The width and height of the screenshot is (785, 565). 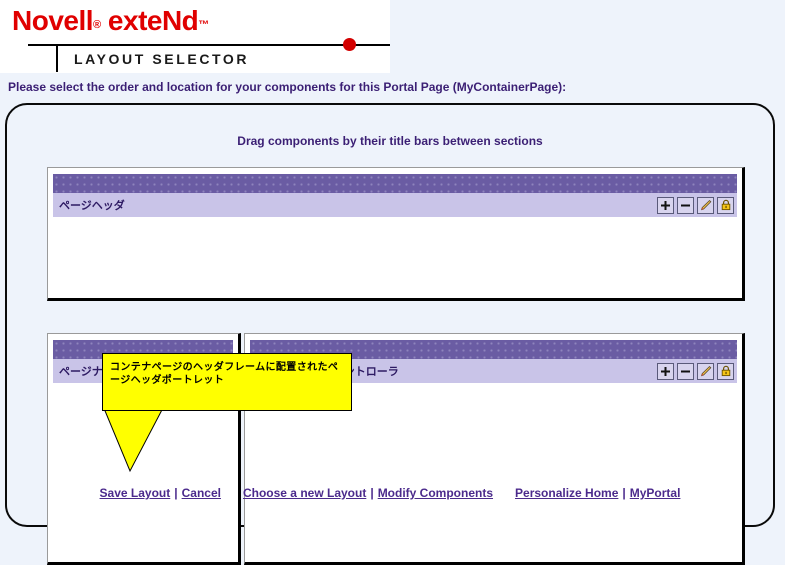 What do you see at coordinates (57, 59) in the screenshot?
I see `header-vertical-rule` at bounding box center [57, 59].